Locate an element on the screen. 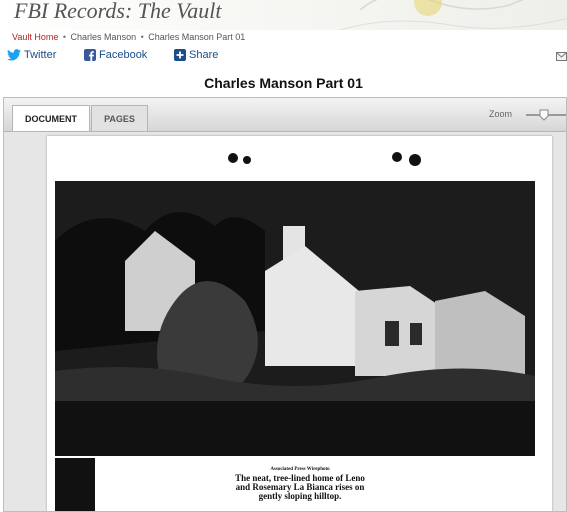 Image resolution: width=567 pixels, height=512 pixels. zoom-slider is located at coordinates (545, 115).